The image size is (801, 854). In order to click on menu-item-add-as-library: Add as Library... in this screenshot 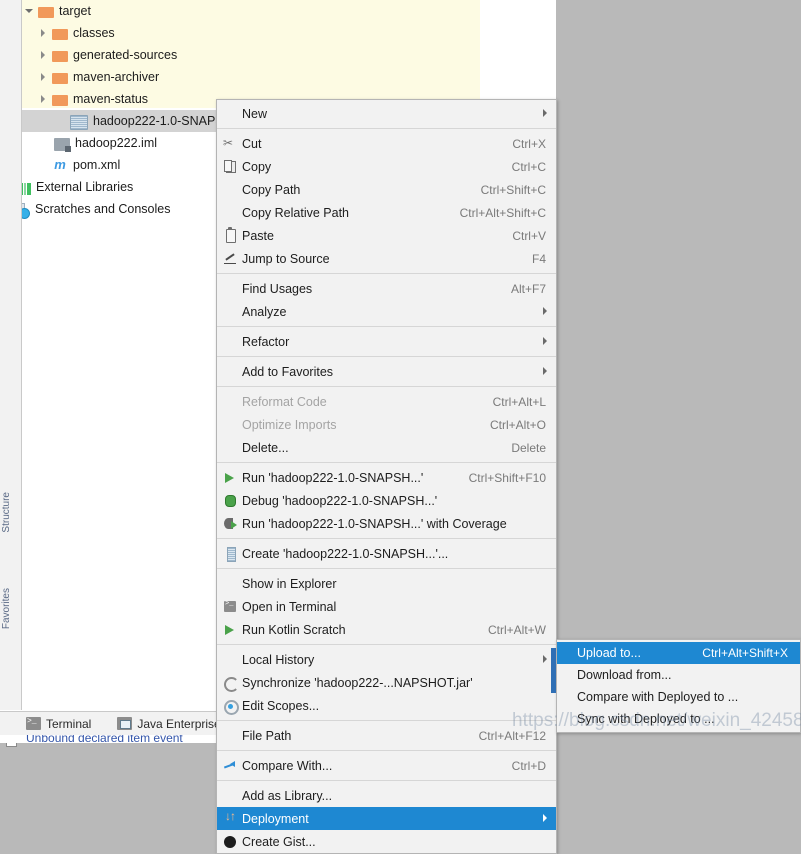, I will do `click(386, 795)`.